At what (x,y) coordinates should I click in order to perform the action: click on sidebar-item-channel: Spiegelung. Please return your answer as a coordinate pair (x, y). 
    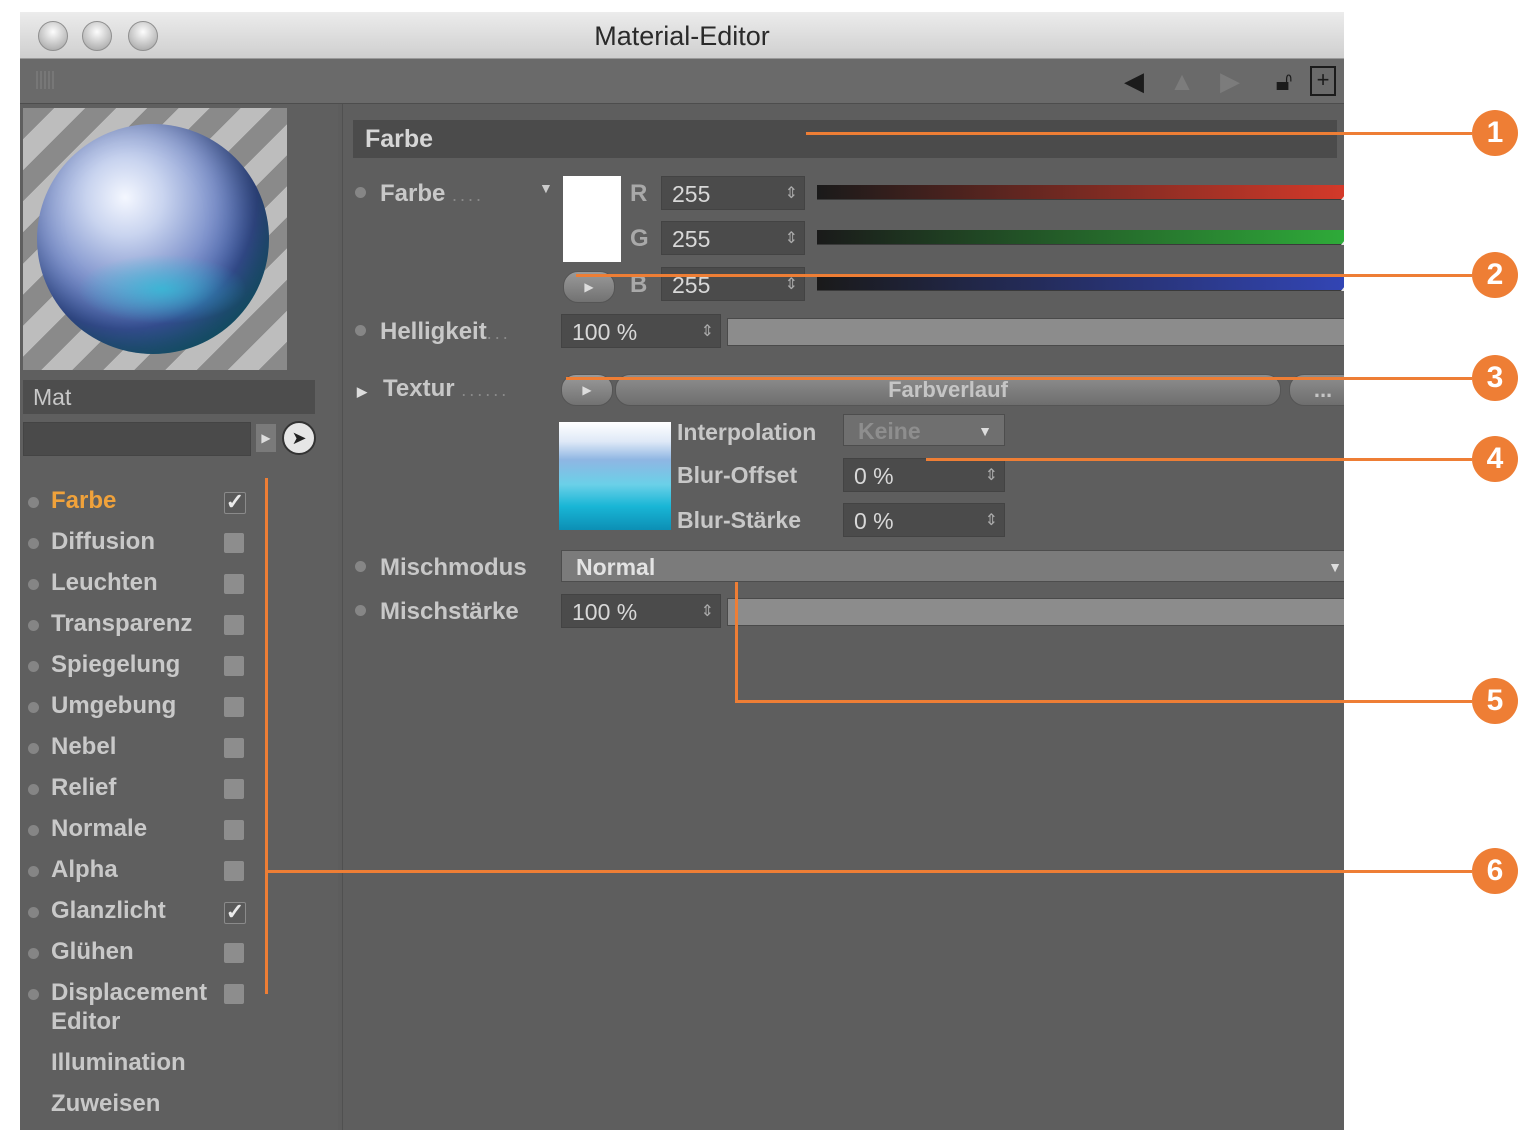
    Looking at the image, I should click on (140, 666).